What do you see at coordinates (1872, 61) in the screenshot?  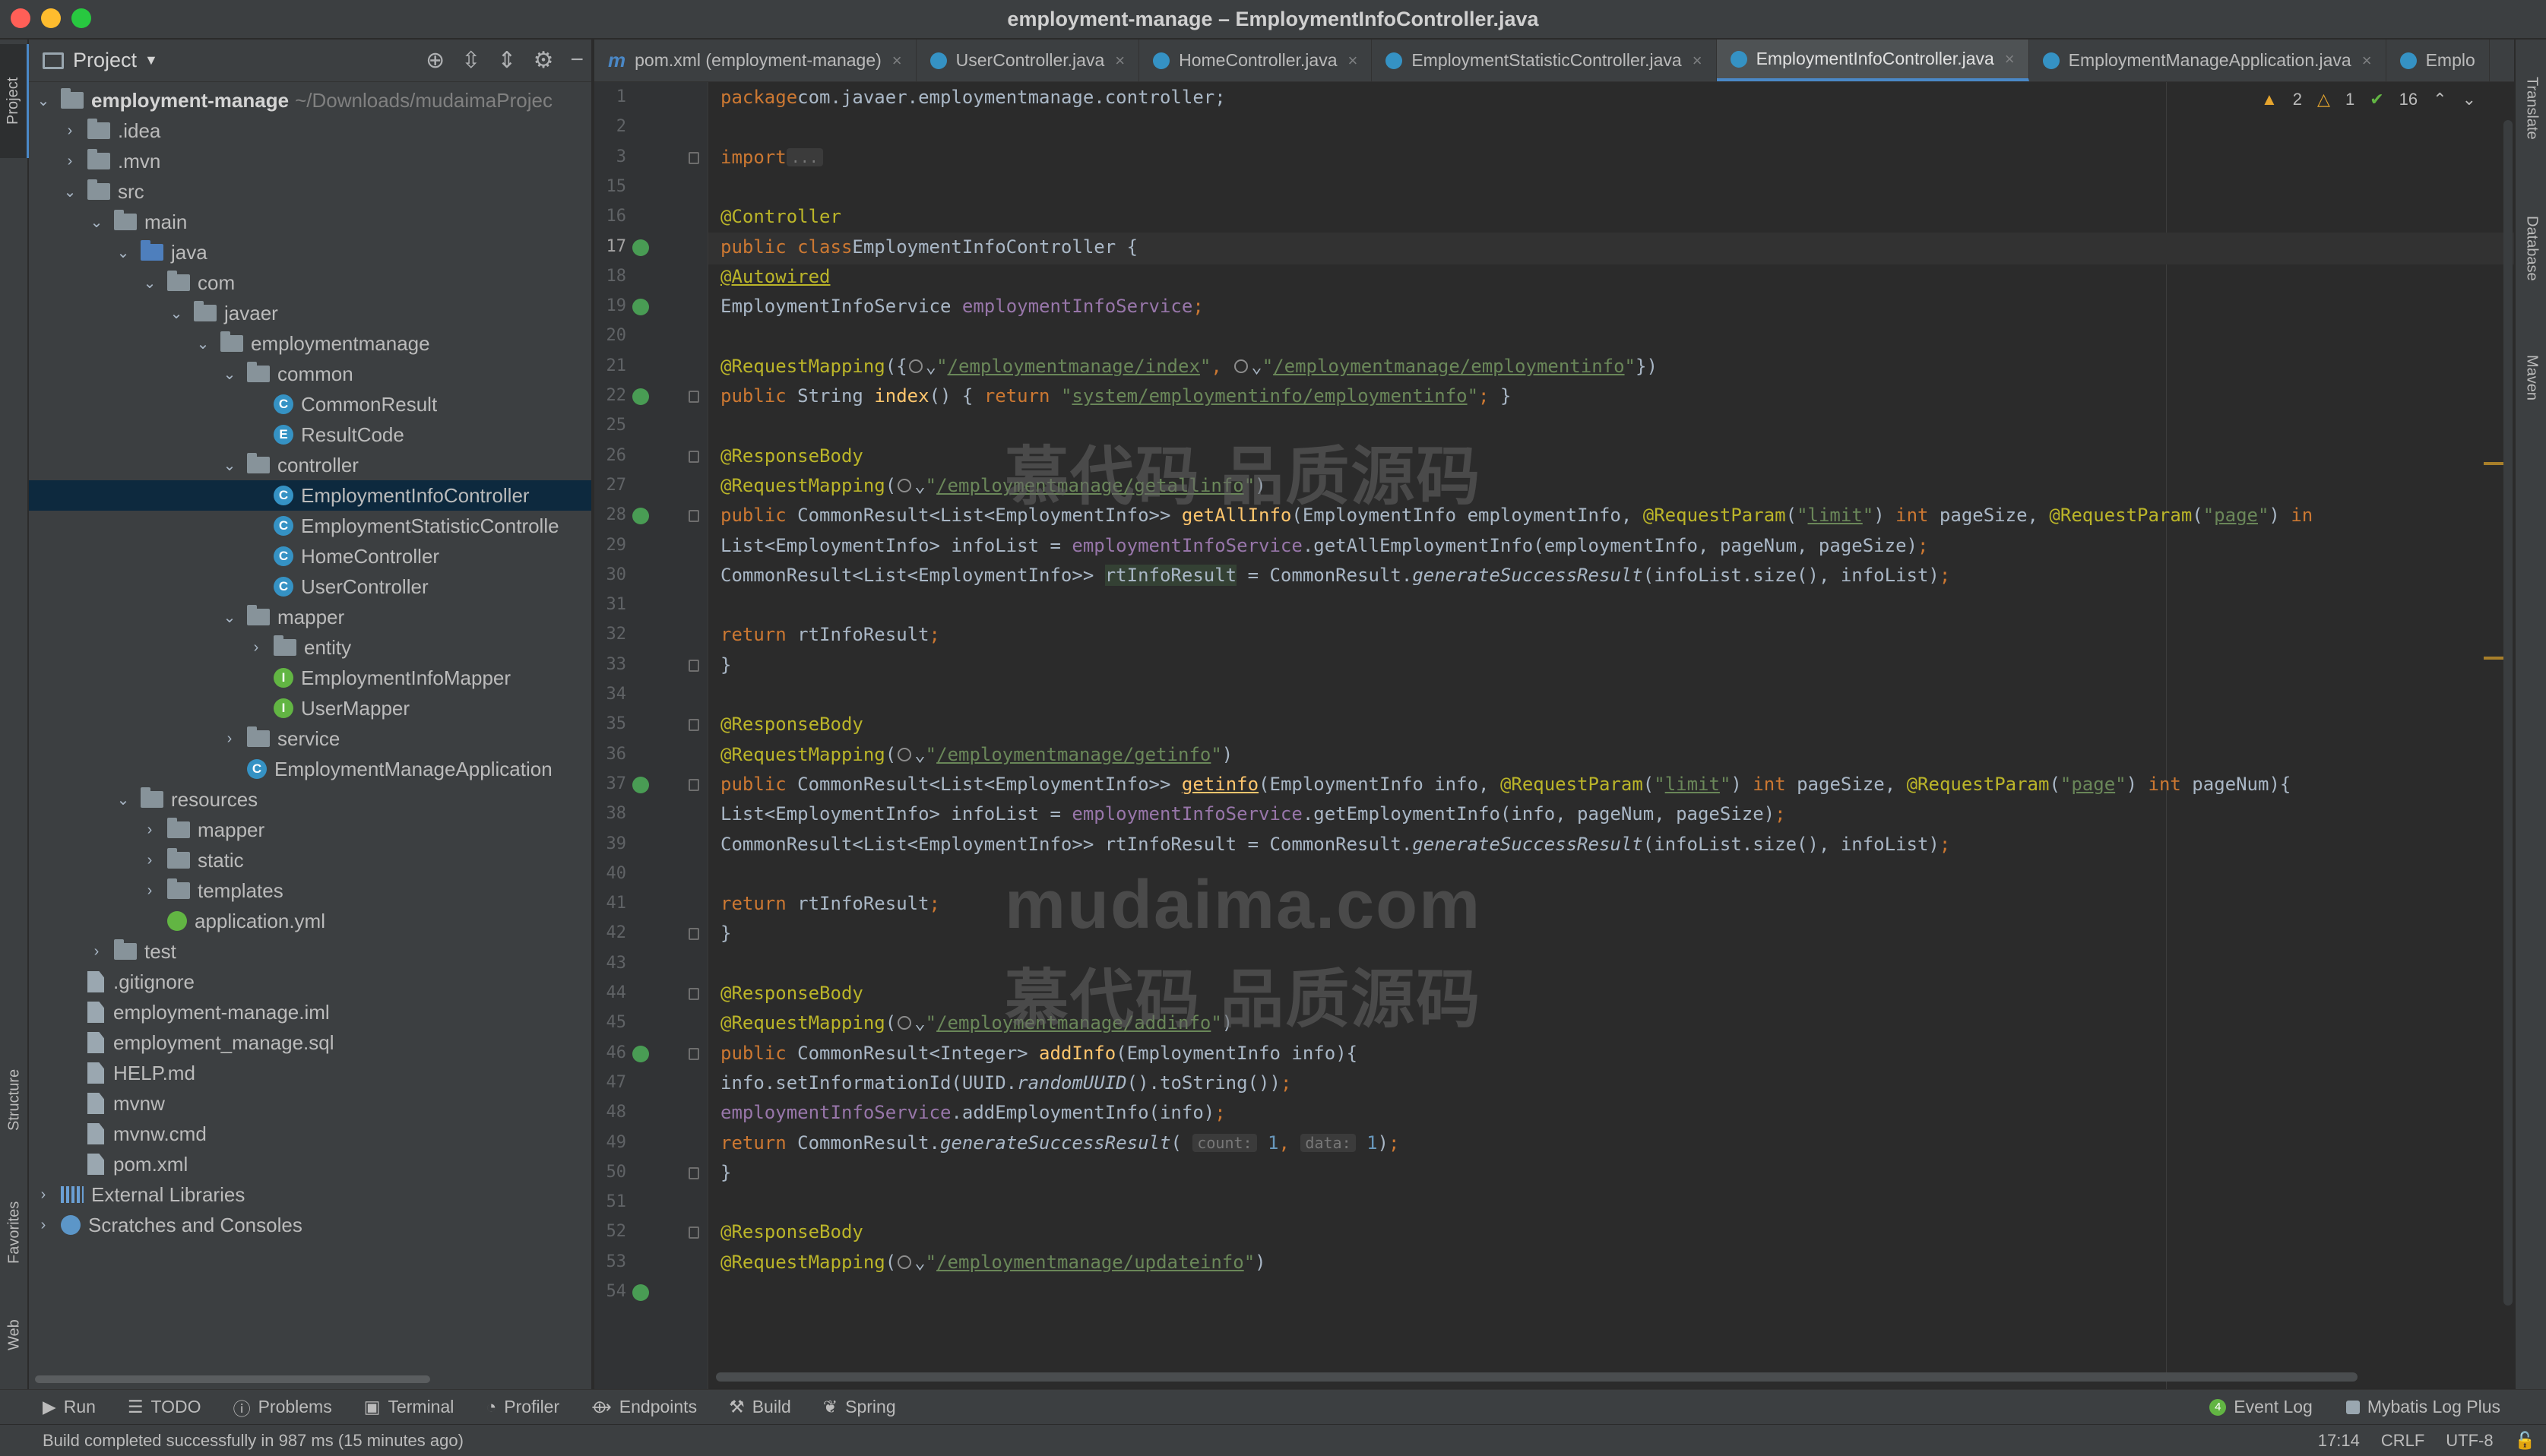 I see `editor-tab: EmploymentInfoController.java ×` at bounding box center [1872, 61].